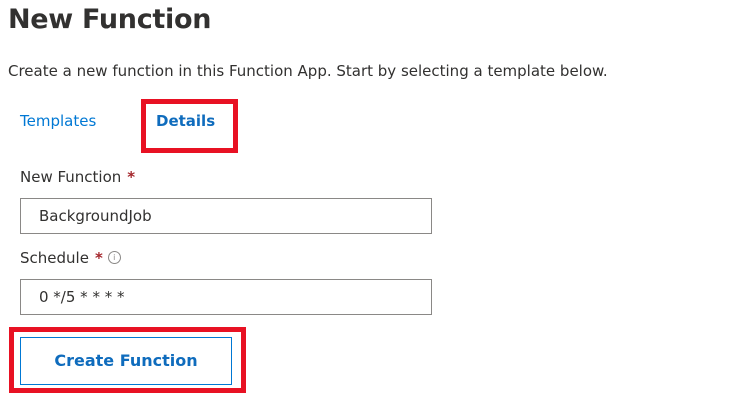 The height and width of the screenshot is (393, 744). Describe the element at coordinates (58, 121) in the screenshot. I see `tab-templates: Templates` at that location.